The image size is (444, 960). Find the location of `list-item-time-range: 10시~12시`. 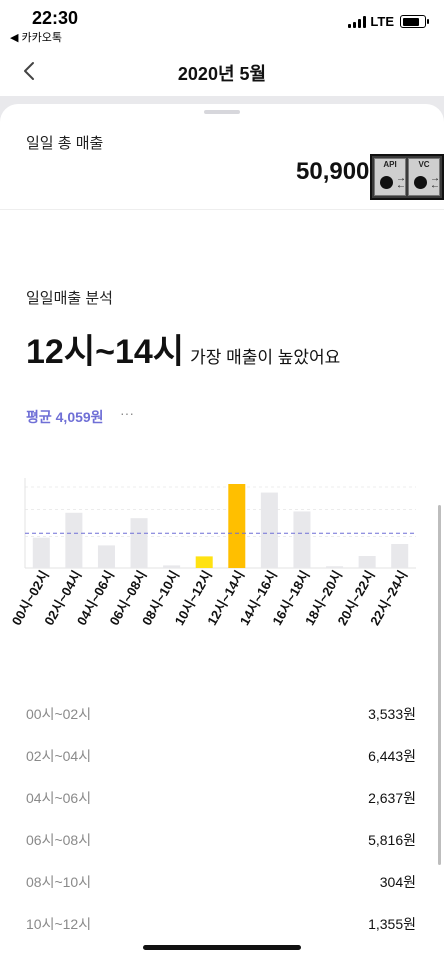

list-item-time-range: 10시~12시 is located at coordinates (59, 924).